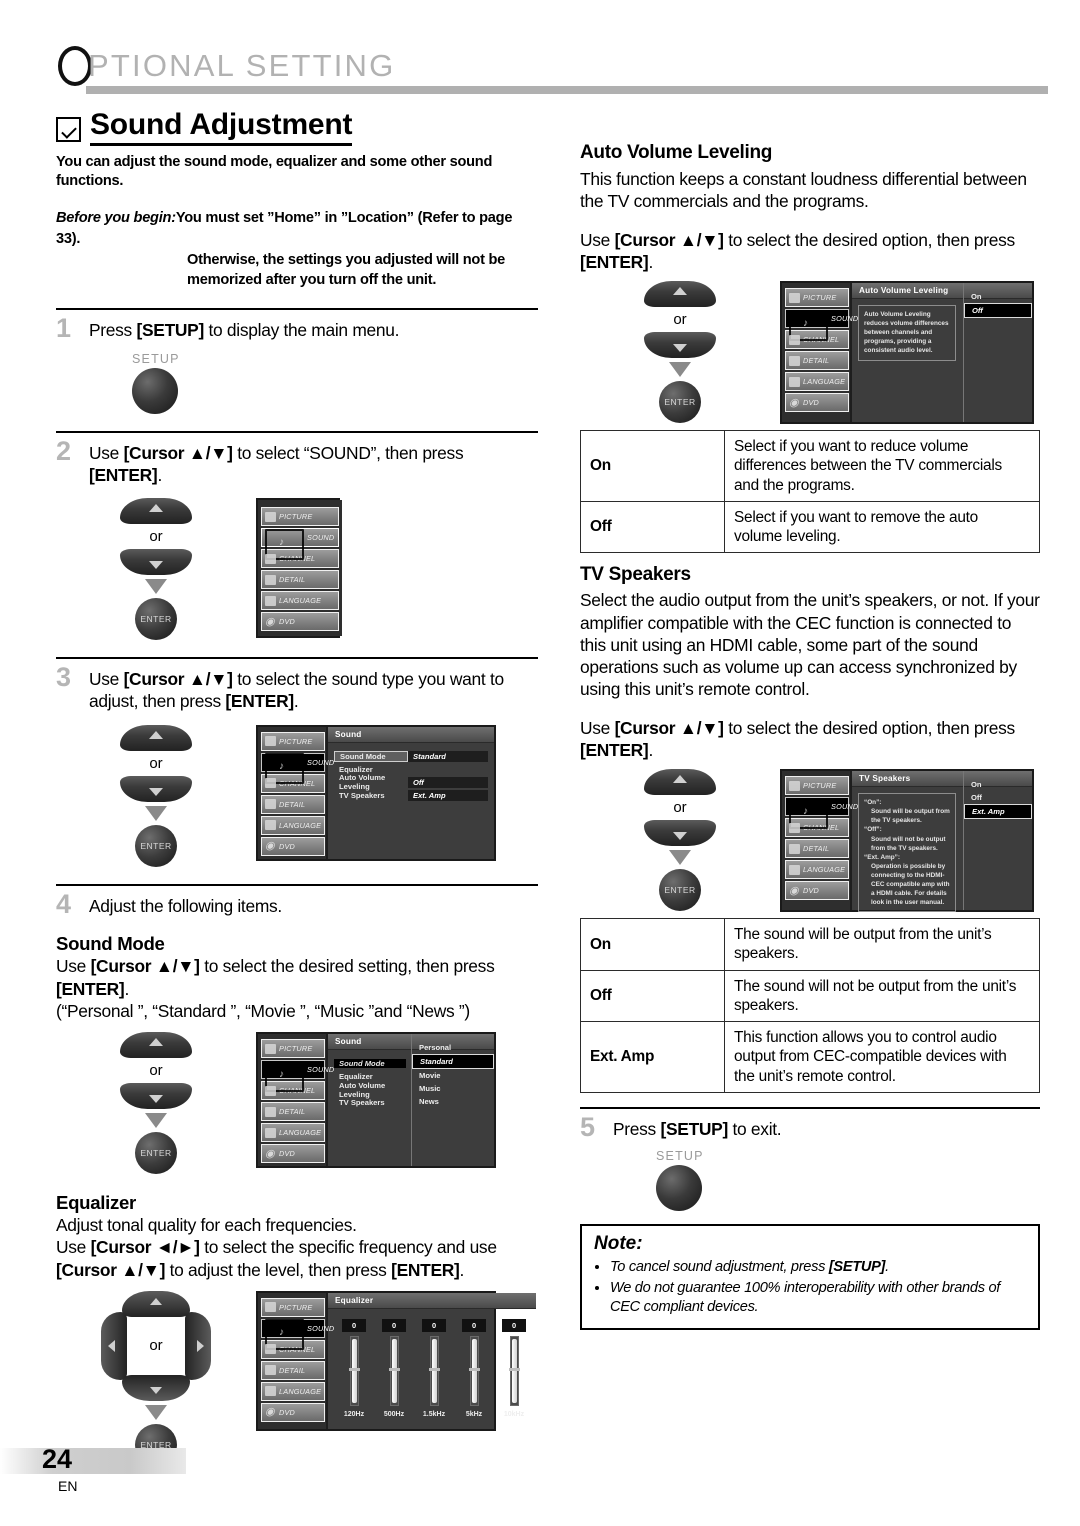 The image size is (1080, 1526). What do you see at coordinates (652, 1057) in the screenshot?
I see `row-key: Ext. Amp` at bounding box center [652, 1057].